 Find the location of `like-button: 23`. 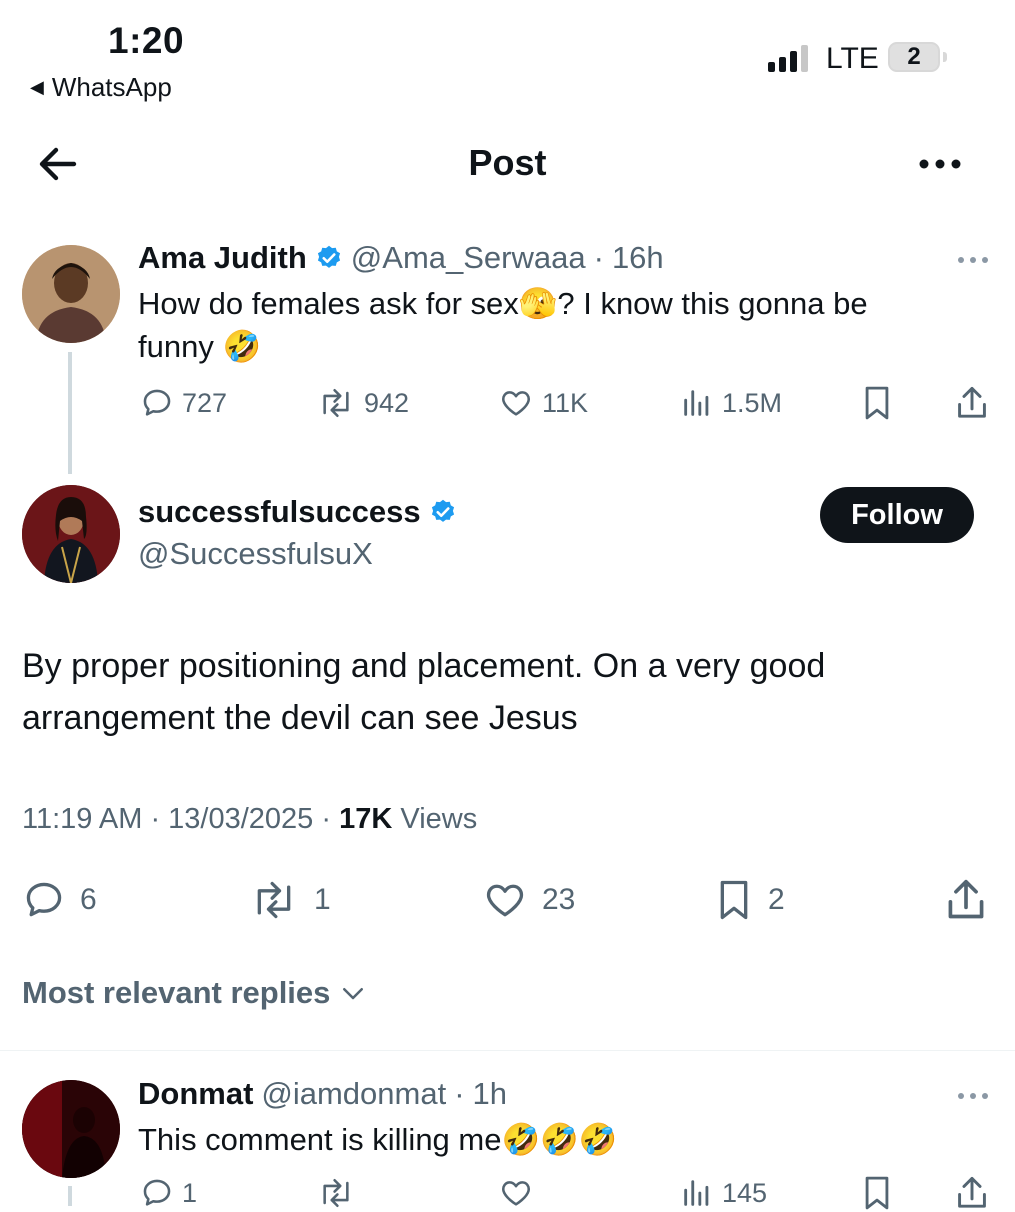

like-button: 23 is located at coordinates (528, 900).